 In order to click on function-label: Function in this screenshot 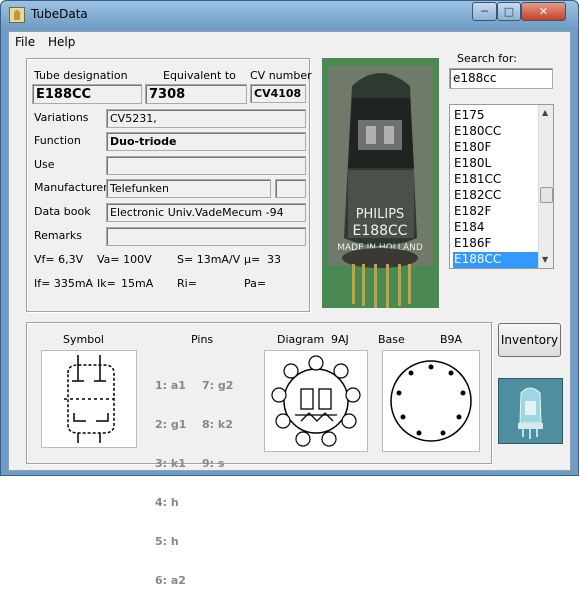, I will do `click(57, 140)`.